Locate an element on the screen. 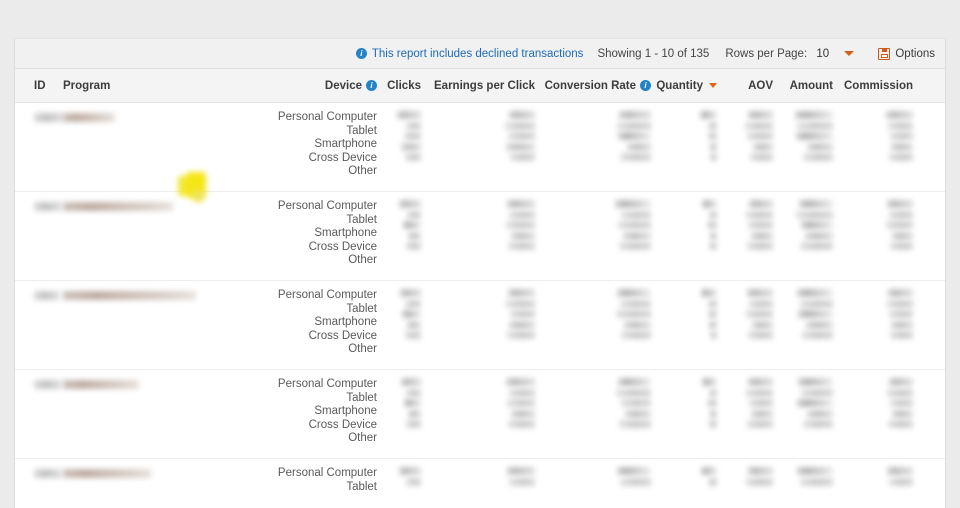  column-header-earnings-per-click: Earnings per Click is located at coordinates (480, 86).